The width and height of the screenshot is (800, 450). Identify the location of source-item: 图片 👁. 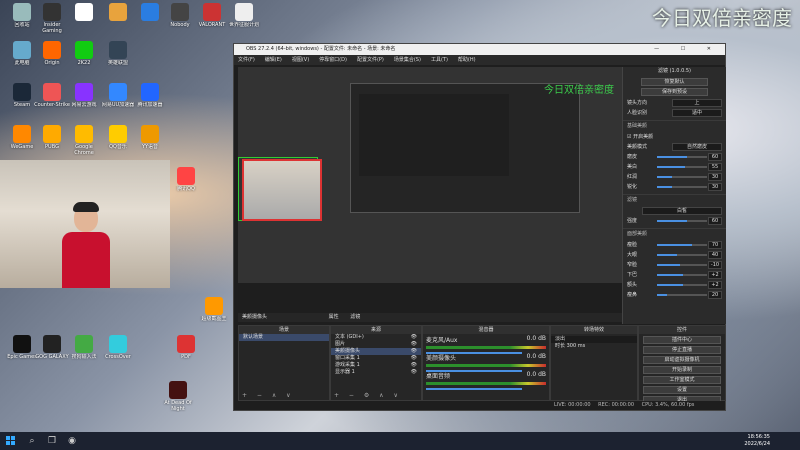
(376, 344).